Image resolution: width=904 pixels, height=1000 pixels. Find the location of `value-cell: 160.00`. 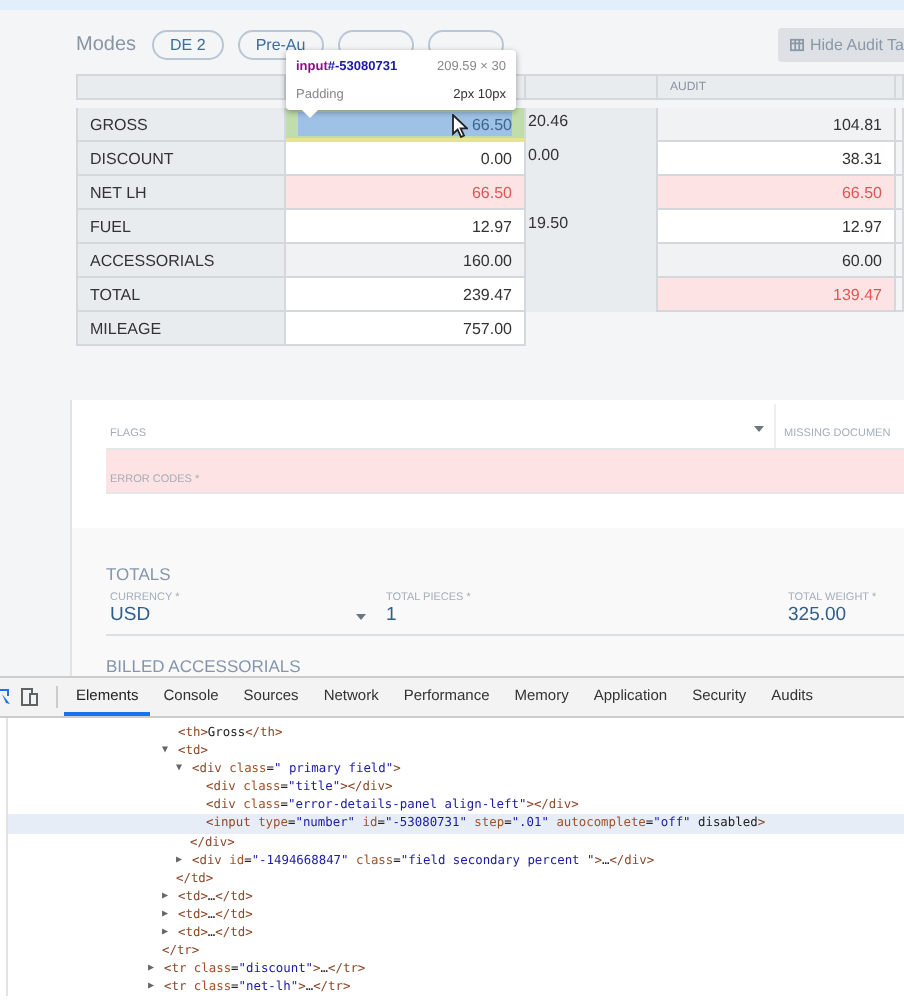

value-cell: 160.00 is located at coordinates (406, 261).